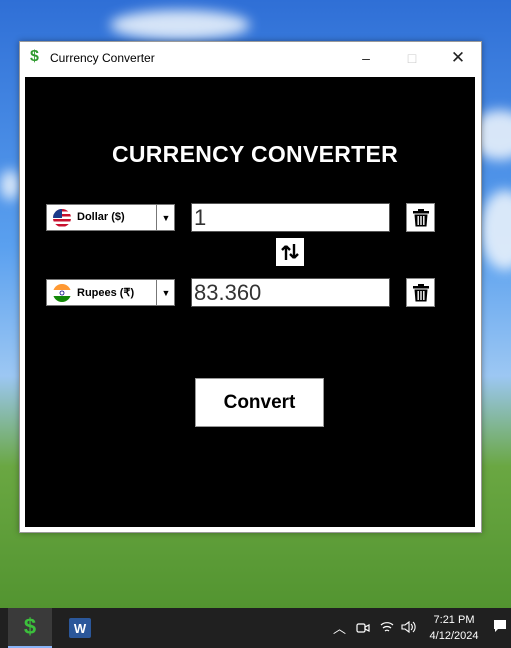 The image size is (511, 648). I want to click on system-clock: 7:21 PM 4/12/2024, so click(454, 628).